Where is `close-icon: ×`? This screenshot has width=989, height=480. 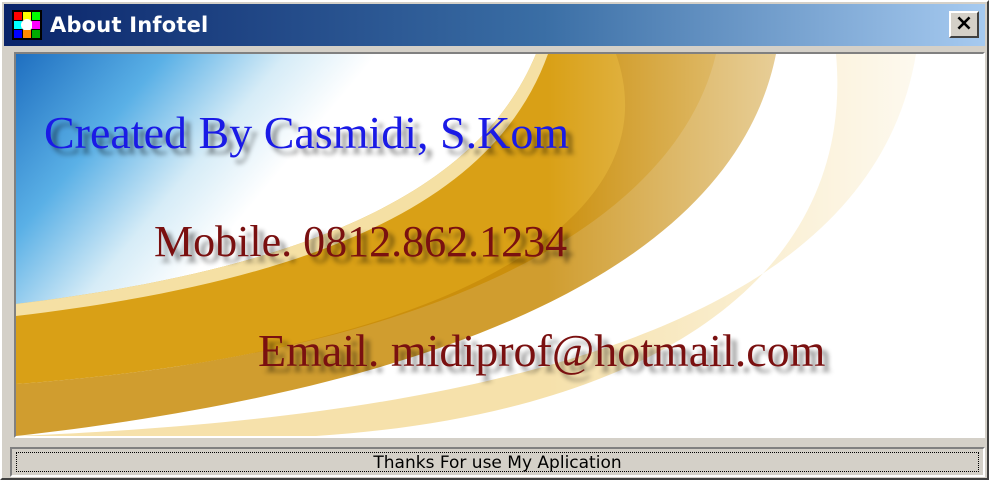 close-icon: × is located at coordinates (964, 23).